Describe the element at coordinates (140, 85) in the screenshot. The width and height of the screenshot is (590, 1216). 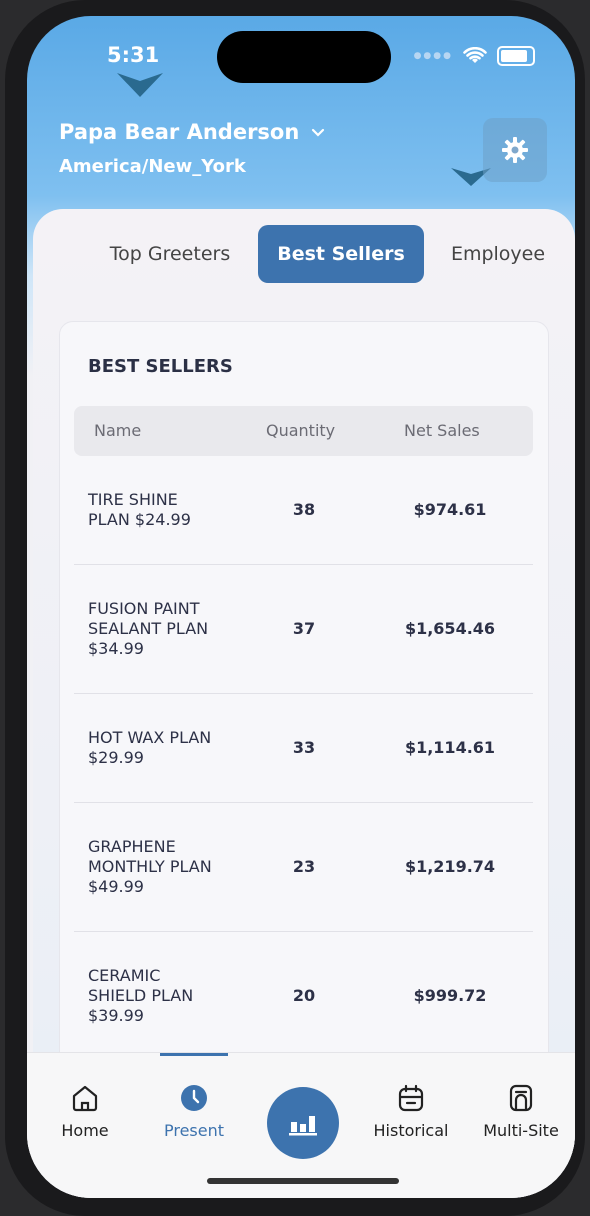
I see `decorative-chevron-icon` at that location.